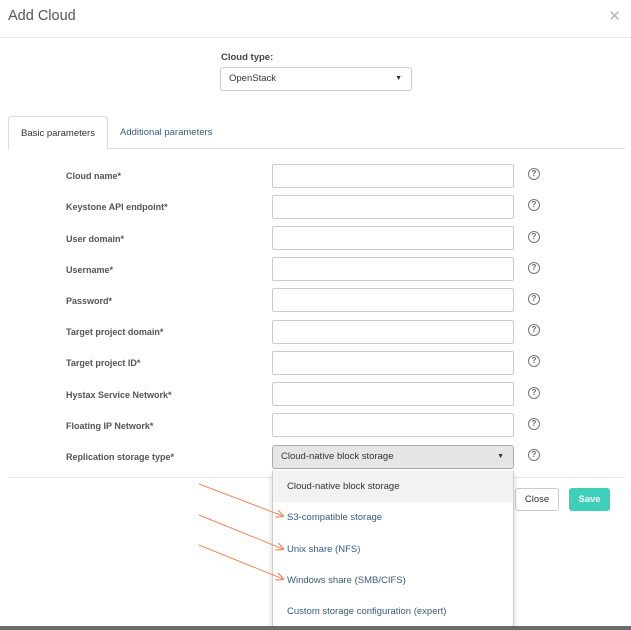 The image size is (631, 630). I want to click on cloud-type-select: OpenStack ▼, so click(316, 79).